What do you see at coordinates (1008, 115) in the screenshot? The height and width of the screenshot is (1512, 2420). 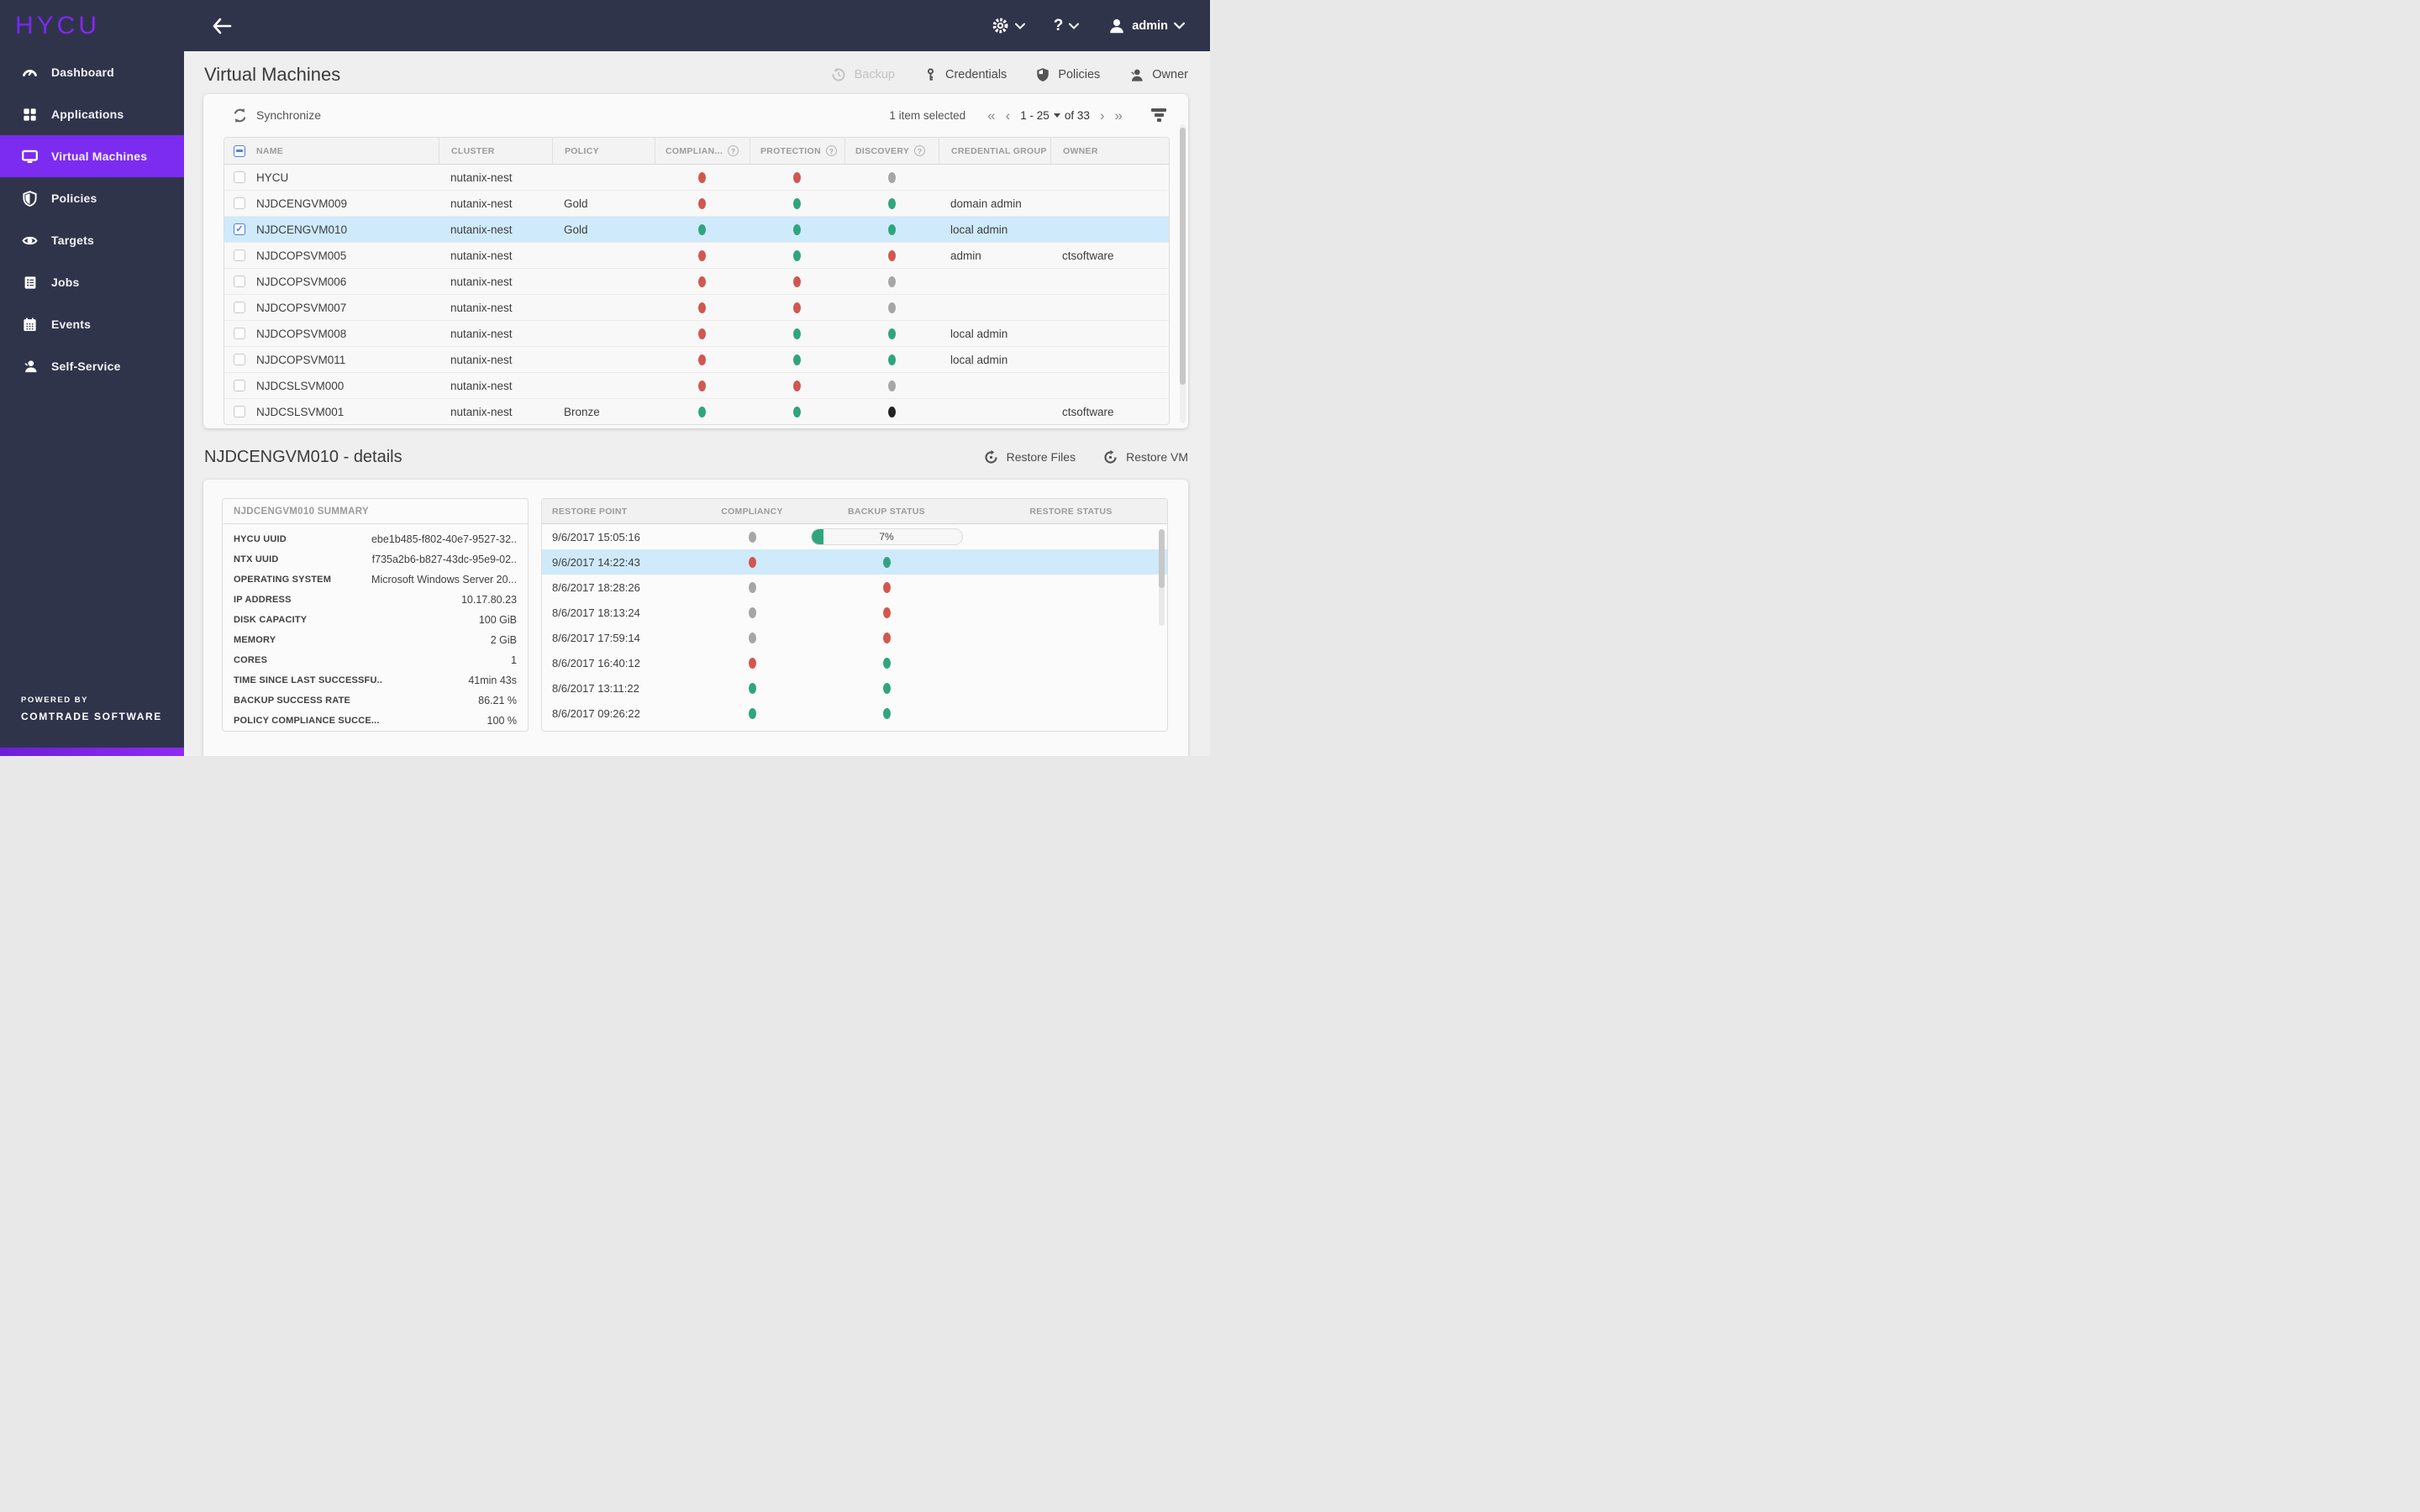 I see `prev-page-icon: ‹` at bounding box center [1008, 115].